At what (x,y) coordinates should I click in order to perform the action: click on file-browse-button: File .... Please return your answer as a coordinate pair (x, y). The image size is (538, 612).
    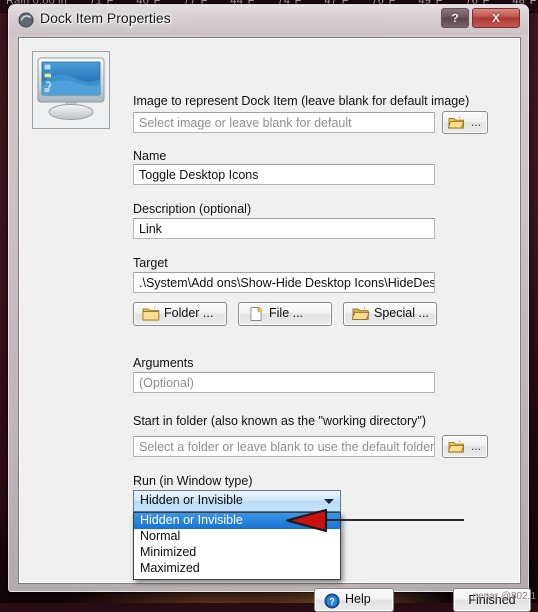
    Looking at the image, I should click on (285, 314).